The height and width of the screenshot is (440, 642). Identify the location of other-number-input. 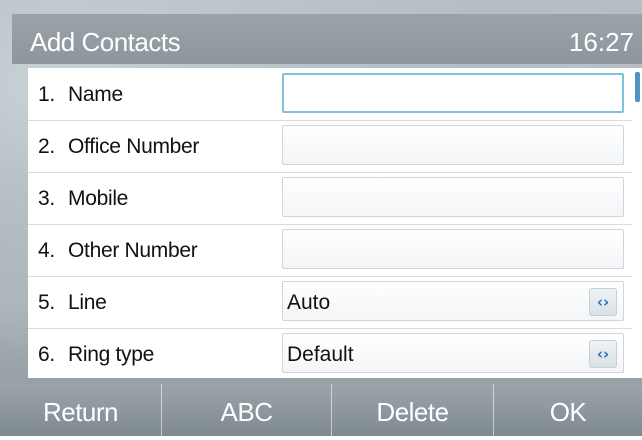
(453, 249).